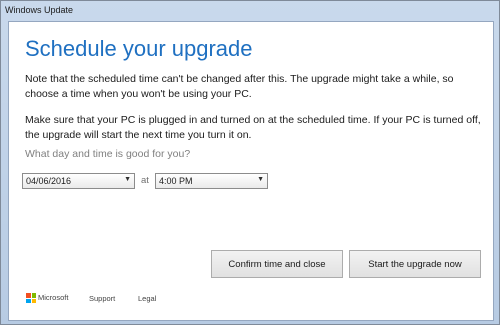 This screenshot has height=325, width=500. I want to click on day-time-question: What day and time is good for you?, so click(108, 154).